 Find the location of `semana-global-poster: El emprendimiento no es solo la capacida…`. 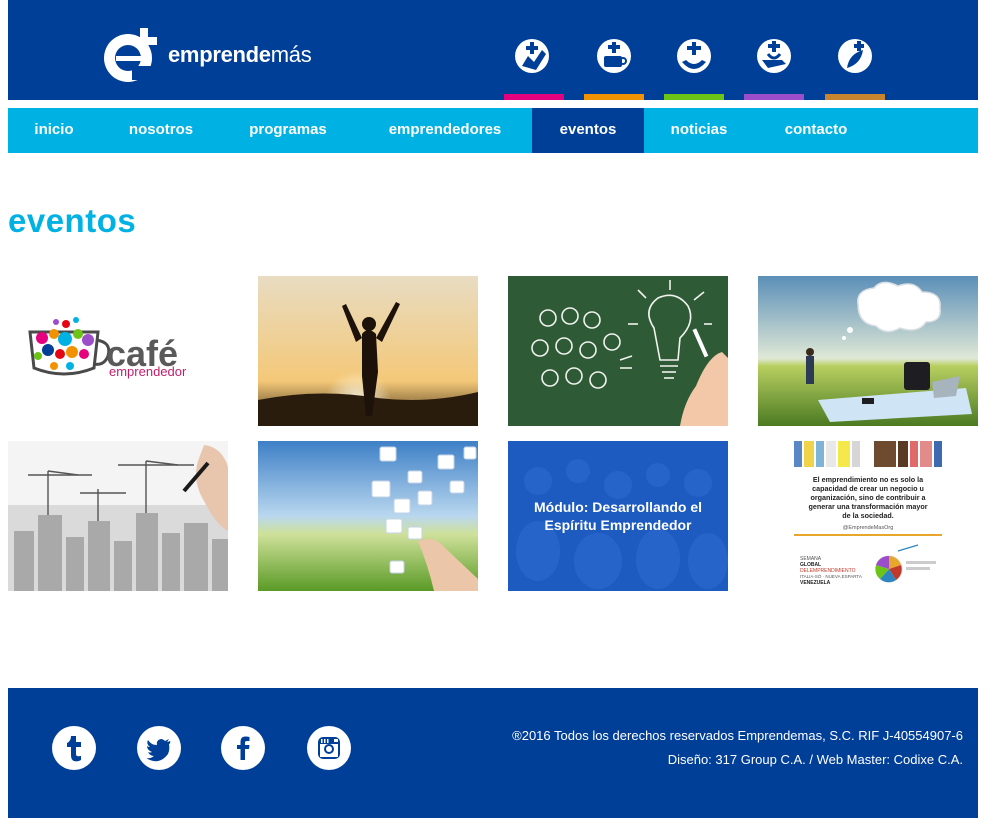

semana-global-poster: El emprendimiento no es solo la capacida… is located at coordinates (868, 516).